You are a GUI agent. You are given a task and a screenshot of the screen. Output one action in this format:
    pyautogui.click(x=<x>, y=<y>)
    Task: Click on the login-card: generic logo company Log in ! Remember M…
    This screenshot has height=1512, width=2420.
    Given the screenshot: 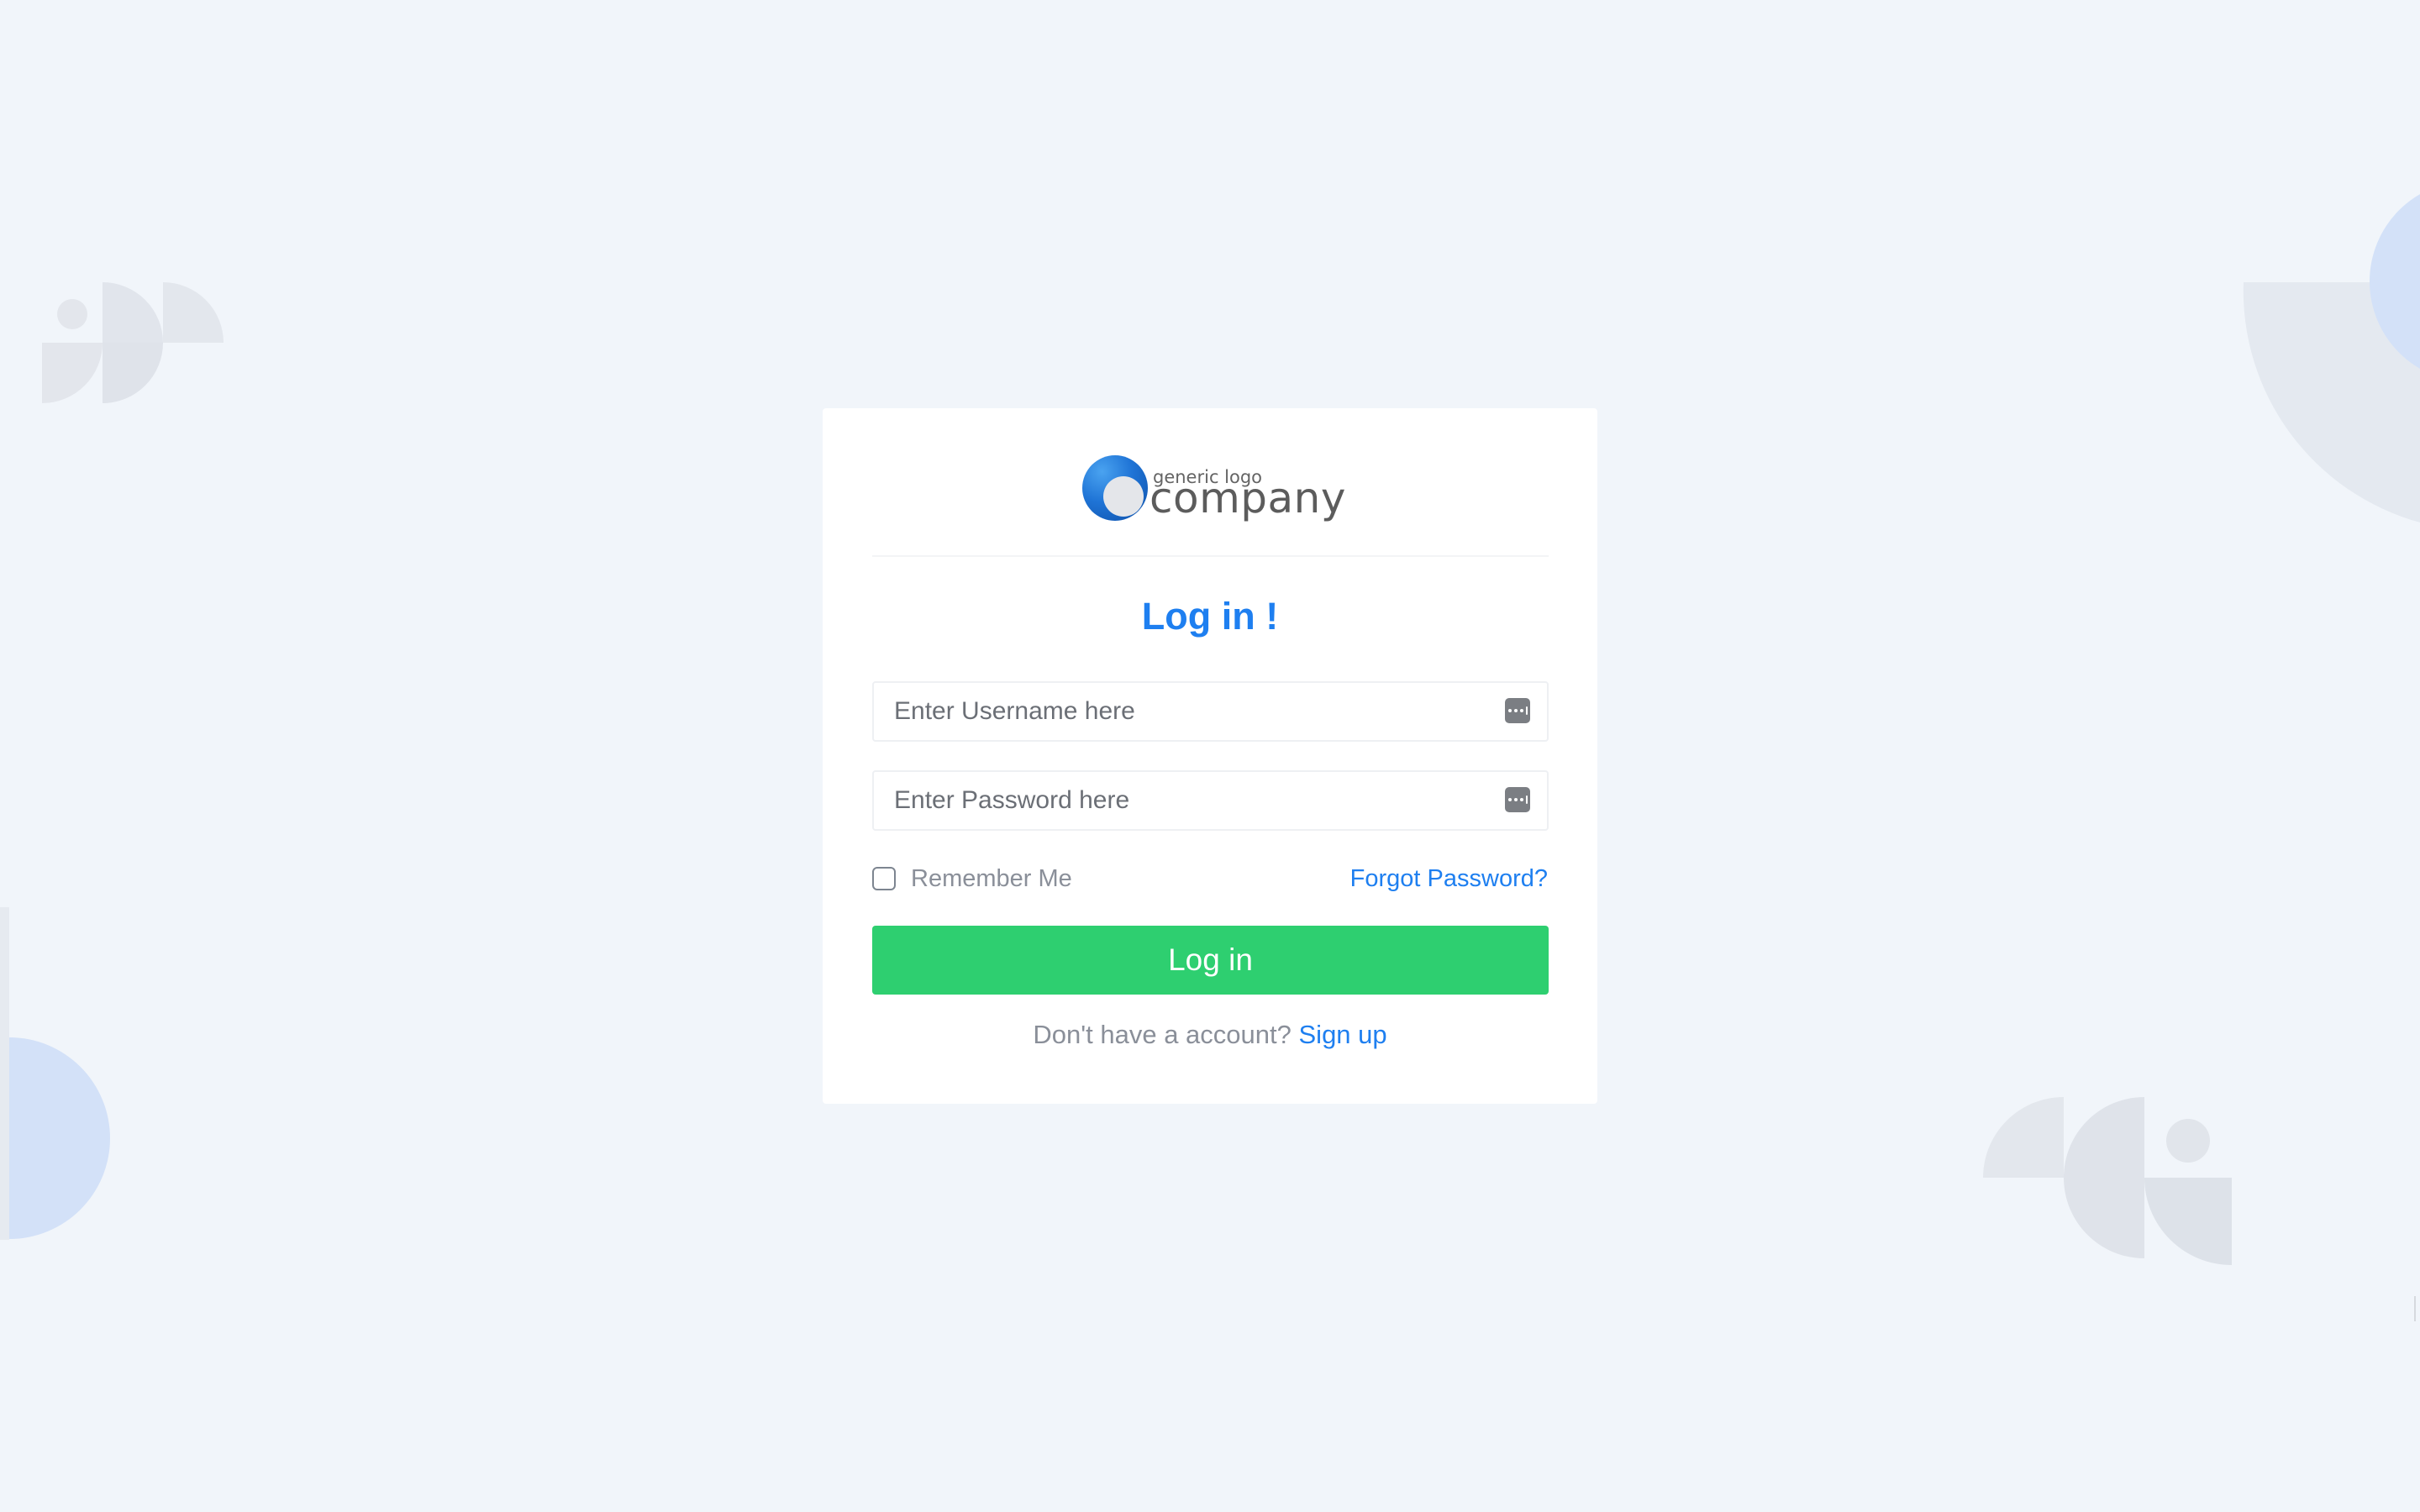 What is the action you would take?
    pyautogui.click(x=1210, y=756)
    